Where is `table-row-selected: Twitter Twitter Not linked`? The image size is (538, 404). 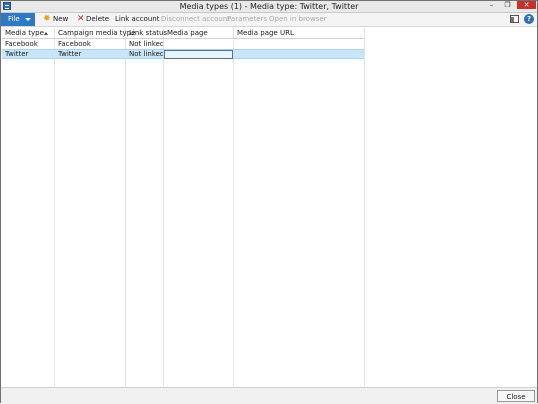 table-row-selected: Twitter Twitter Not linked is located at coordinates (183, 54).